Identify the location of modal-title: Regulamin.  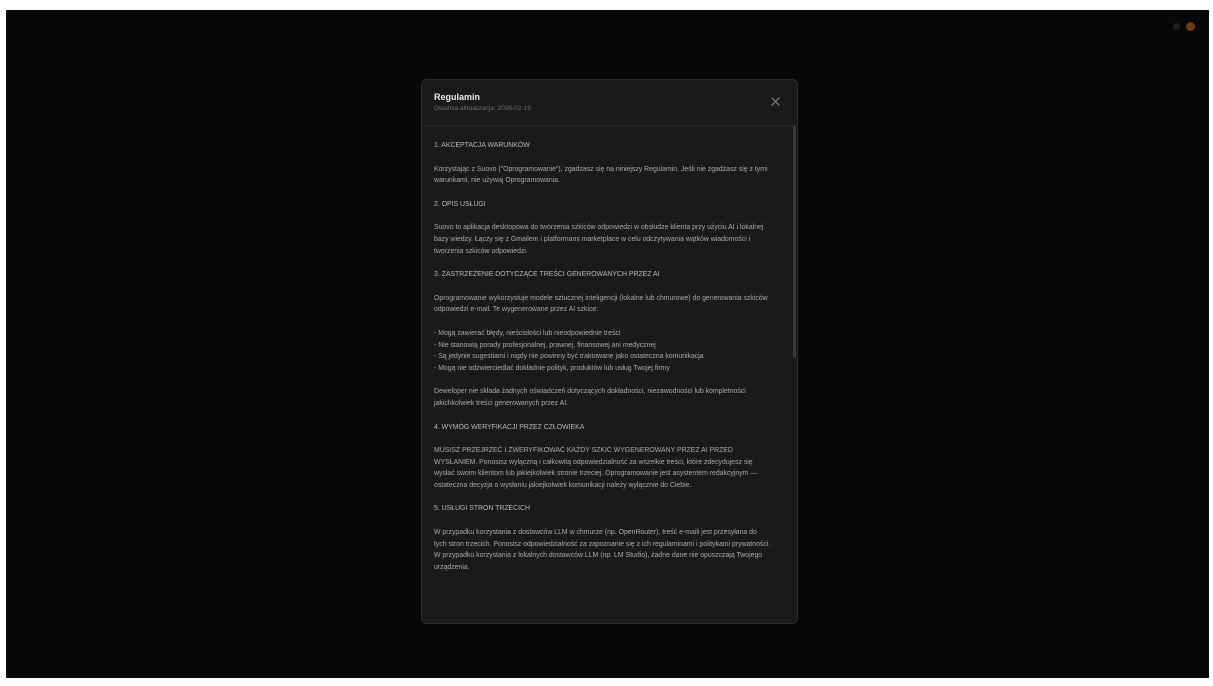
(457, 97).